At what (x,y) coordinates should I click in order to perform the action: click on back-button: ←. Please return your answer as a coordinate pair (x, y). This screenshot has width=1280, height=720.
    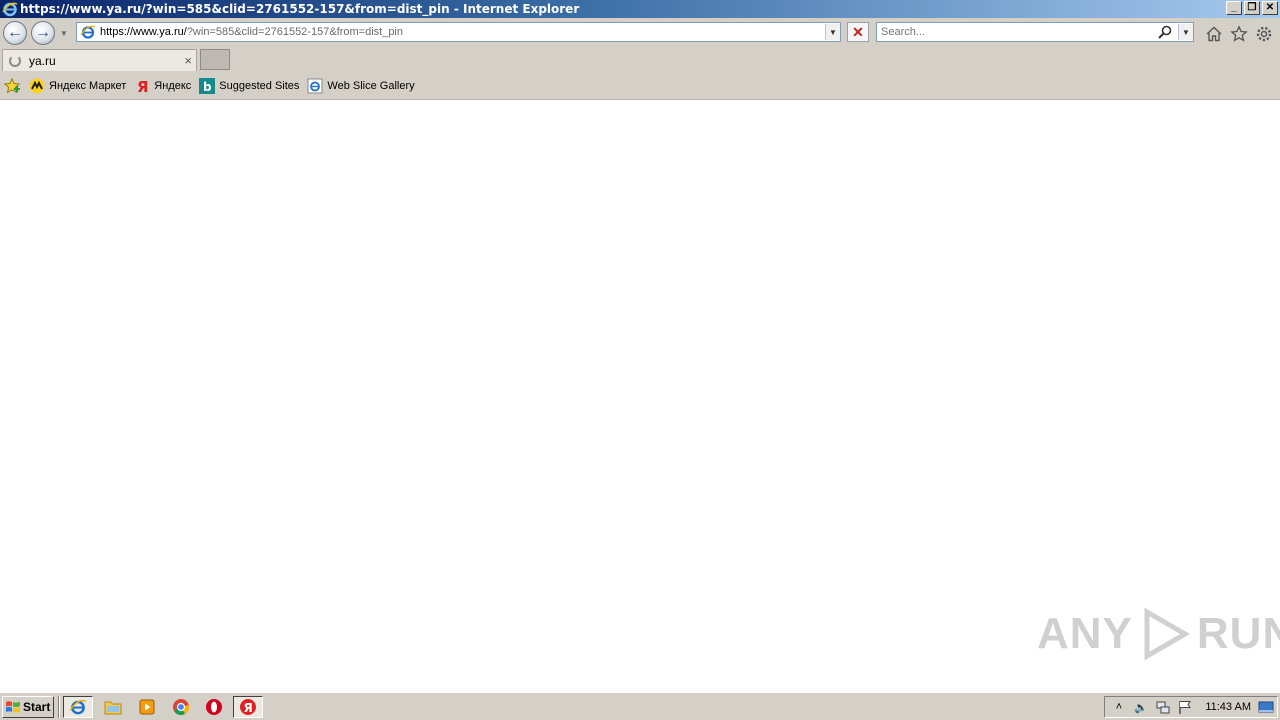
    Looking at the image, I should click on (15, 33).